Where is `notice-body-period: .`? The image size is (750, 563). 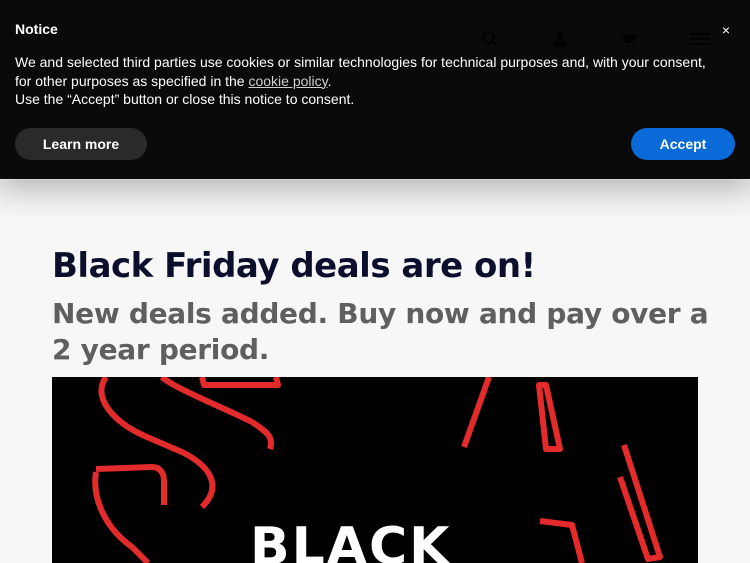 notice-body-period: . is located at coordinates (329, 80).